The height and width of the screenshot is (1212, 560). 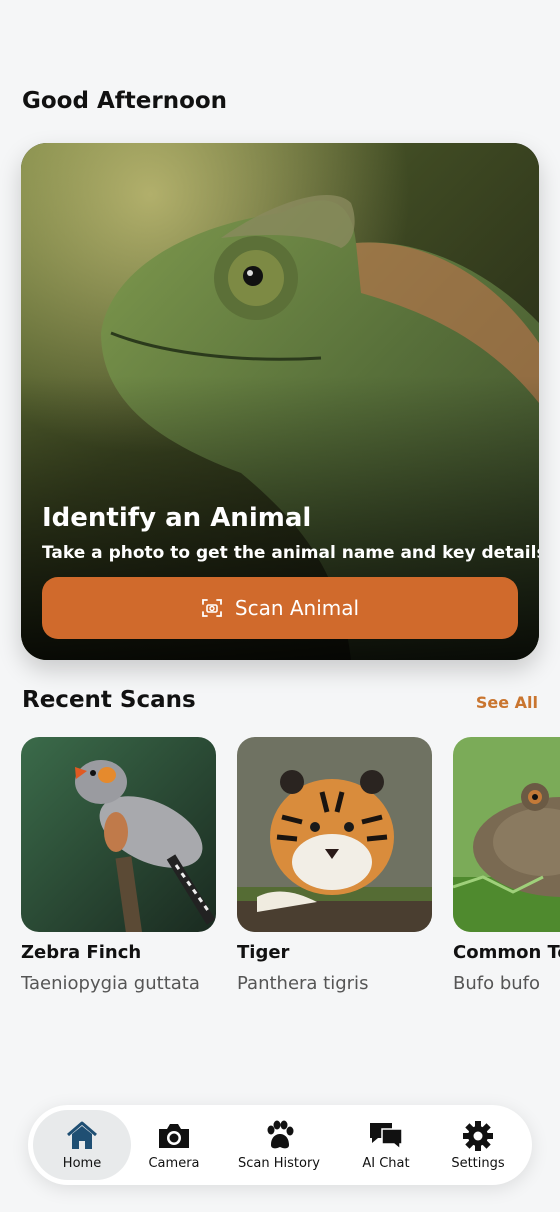 I want to click on scan-name: Zebra Finch, so click(x=81, y=952).